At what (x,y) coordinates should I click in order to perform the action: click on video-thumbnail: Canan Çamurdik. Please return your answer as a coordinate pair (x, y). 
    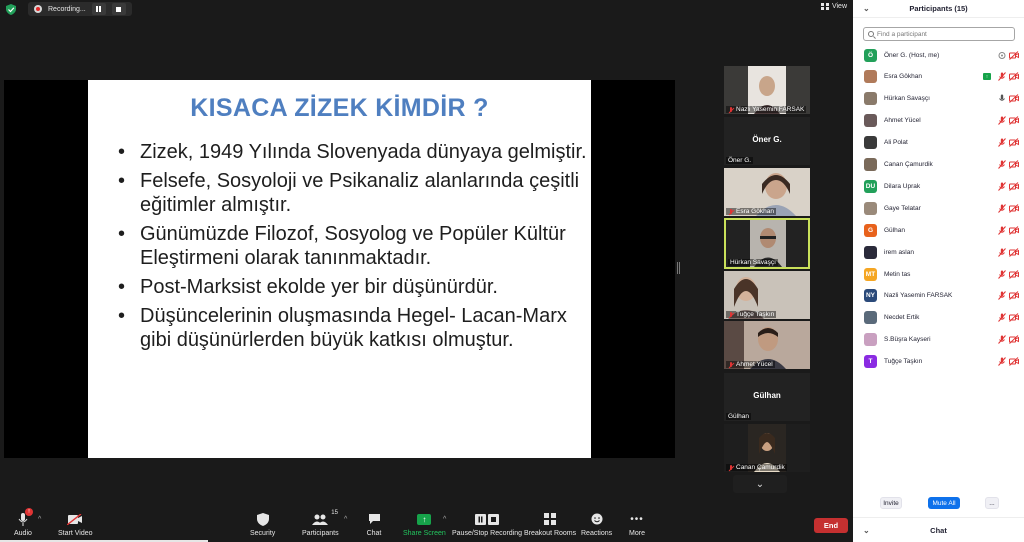
    Looking at the image, I should click on (767, 448).